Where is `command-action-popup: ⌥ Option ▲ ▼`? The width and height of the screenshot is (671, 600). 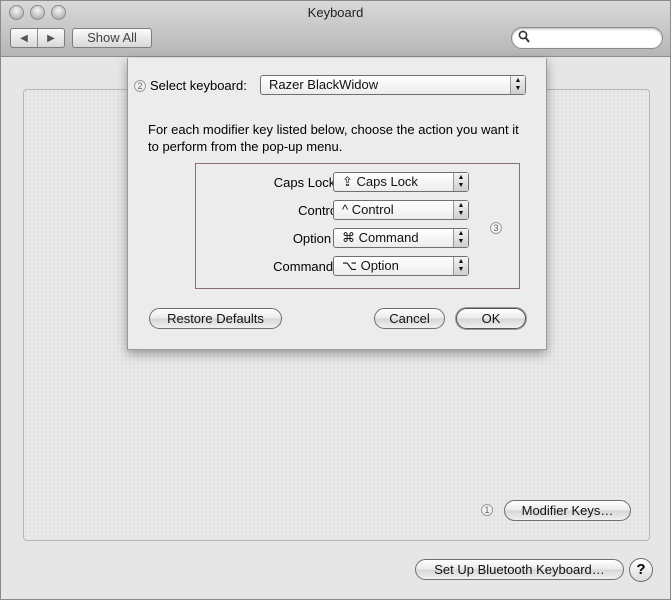
command-action-popup: ⌥ Option ▲ ▼ is located at coordinates (401, 266).